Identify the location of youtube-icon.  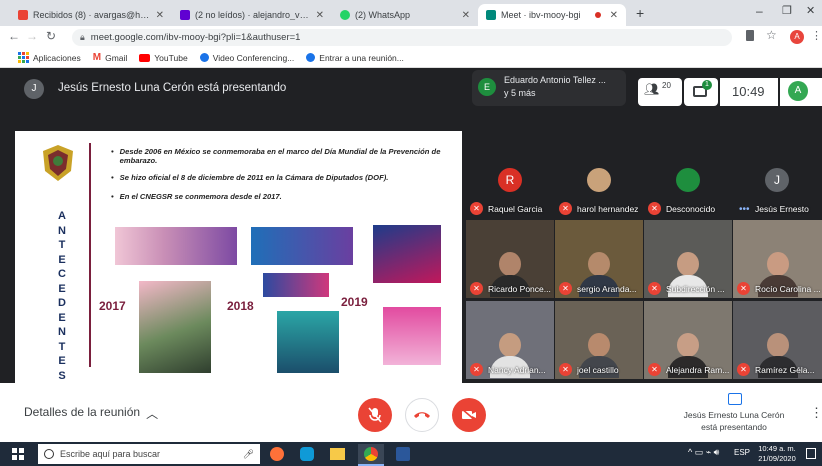
(145, 57).